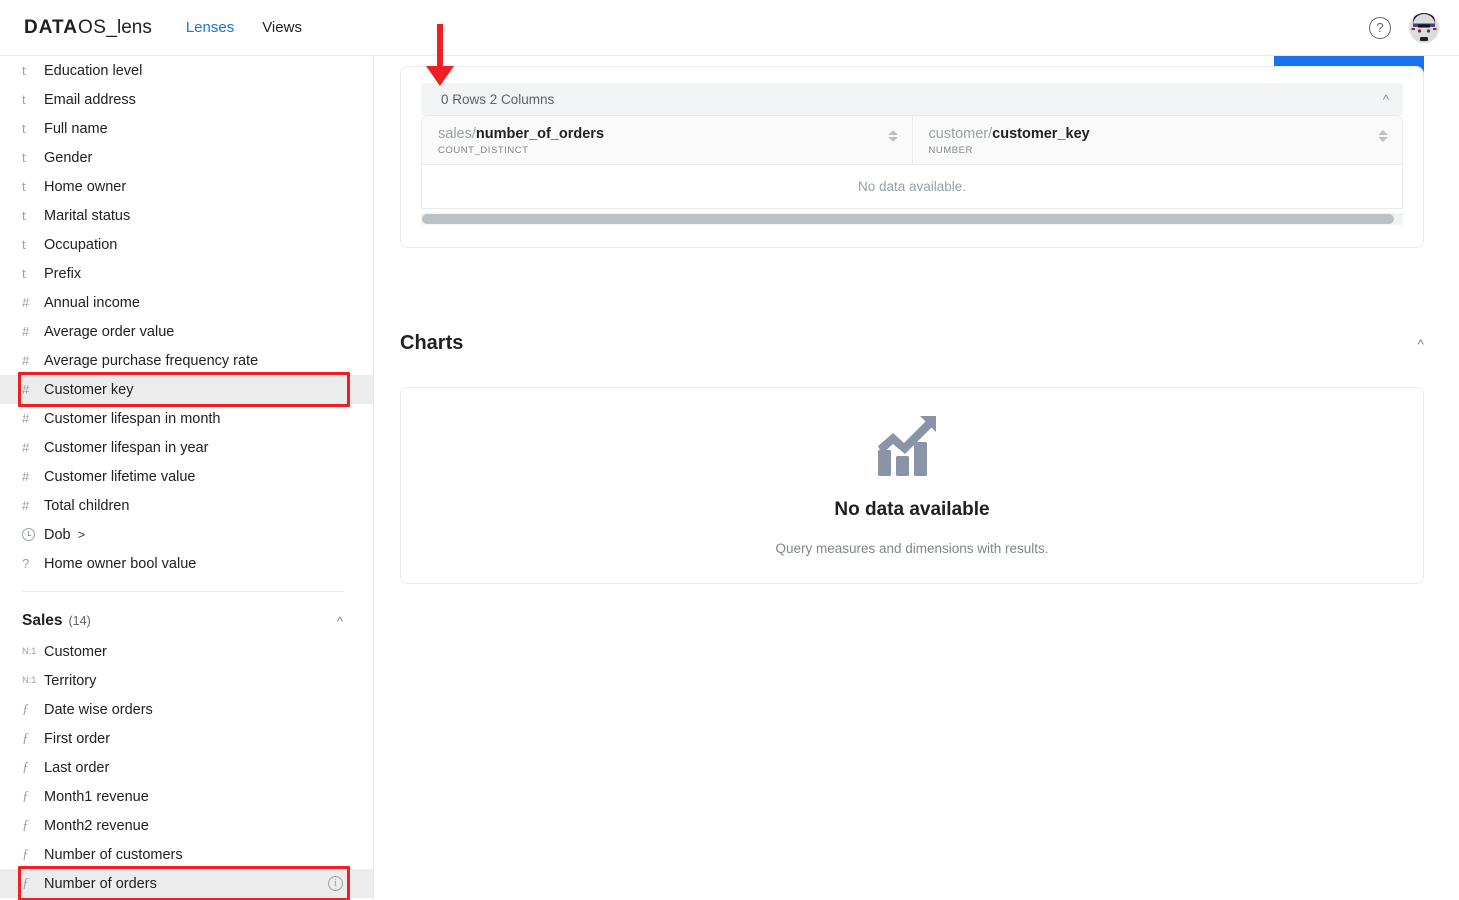  Describe the element at coordinates (186, 244) in the screenshot. I see `field-row-occupation: t Occupation` at that location.